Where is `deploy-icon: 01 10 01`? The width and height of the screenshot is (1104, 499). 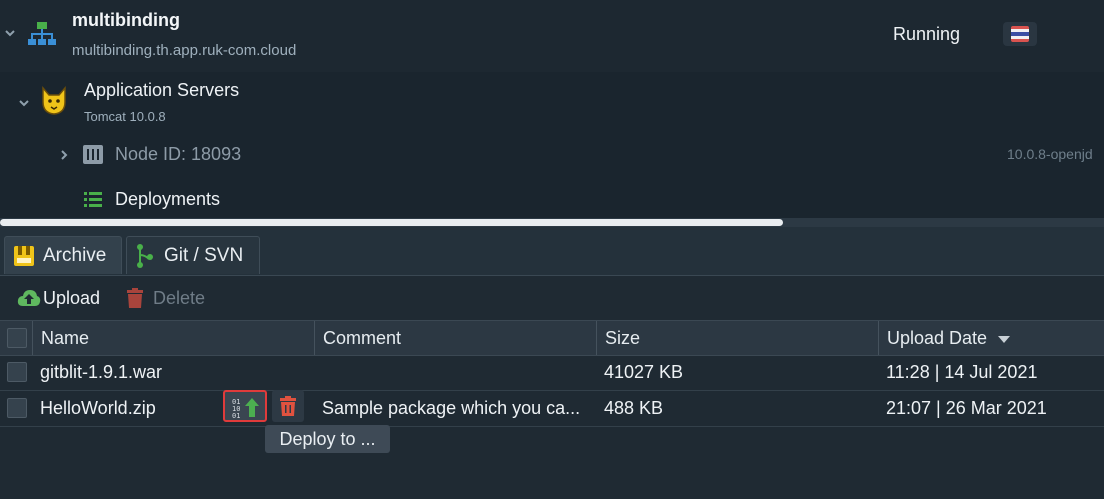
deploy-icon: 01 10 01 is located at coordinates (246, 409).